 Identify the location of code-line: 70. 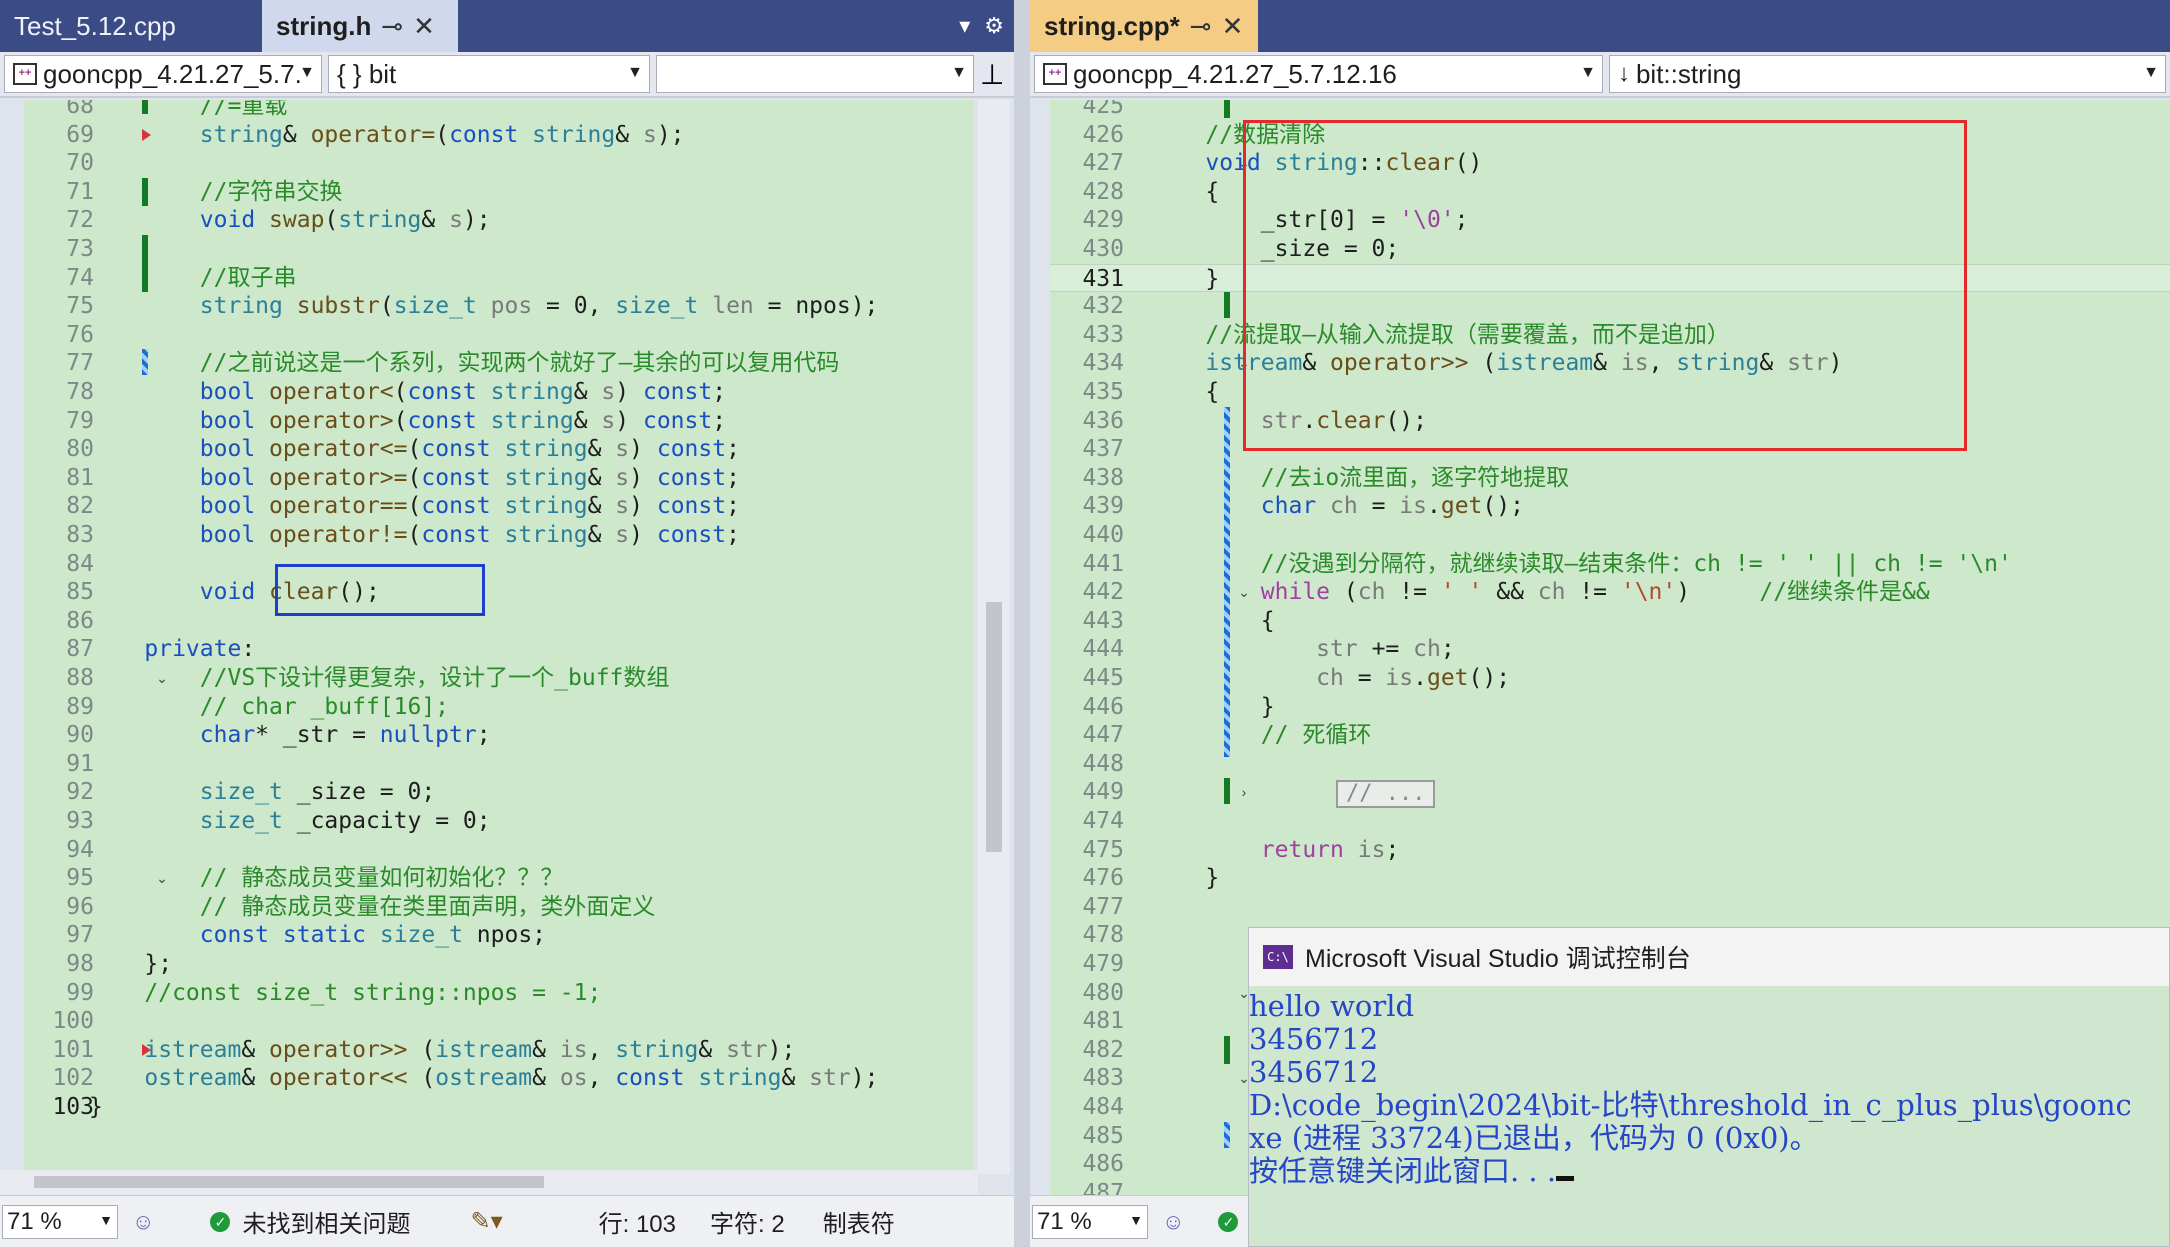
(499, 163).